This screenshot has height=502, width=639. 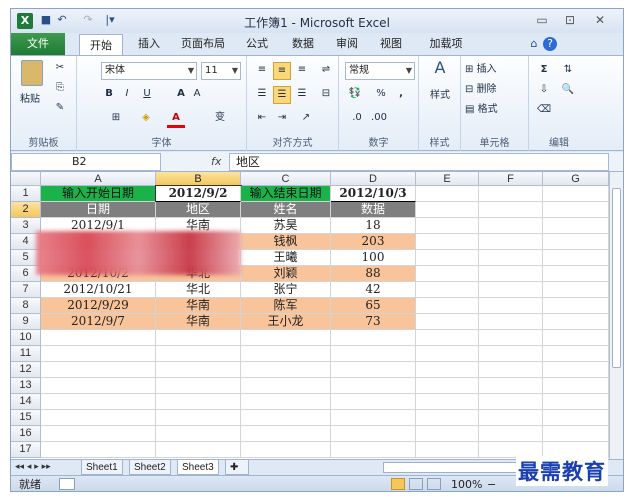 I want to click on cell-b2: 地区, so click(x=198, y=210).